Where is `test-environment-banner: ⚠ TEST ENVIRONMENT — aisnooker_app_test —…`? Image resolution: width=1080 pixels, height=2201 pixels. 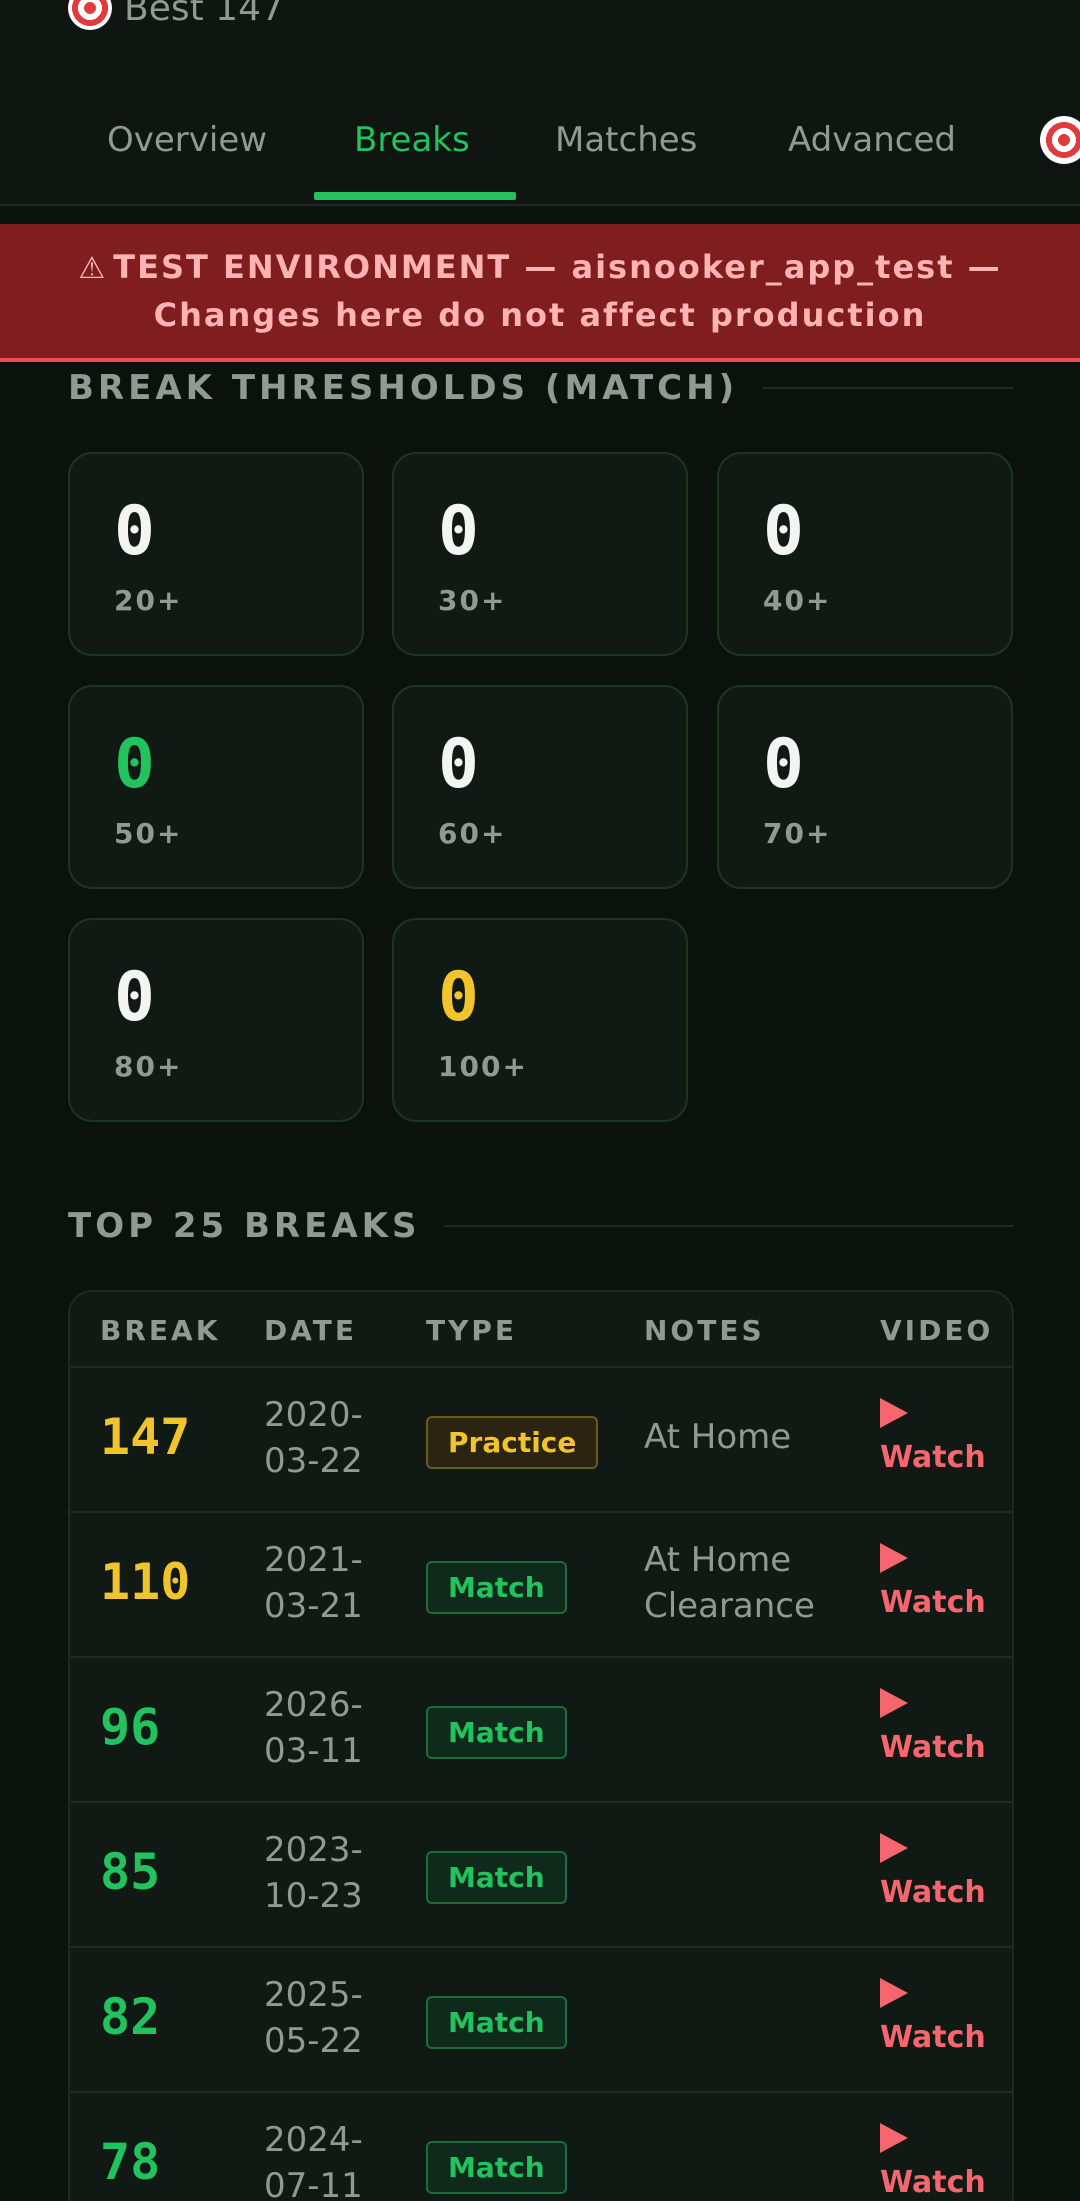
test-environment-banner: ⚠ TEST ENVIRONMENT — aisnooker_app_test —… is located at coordinates (540, 293).